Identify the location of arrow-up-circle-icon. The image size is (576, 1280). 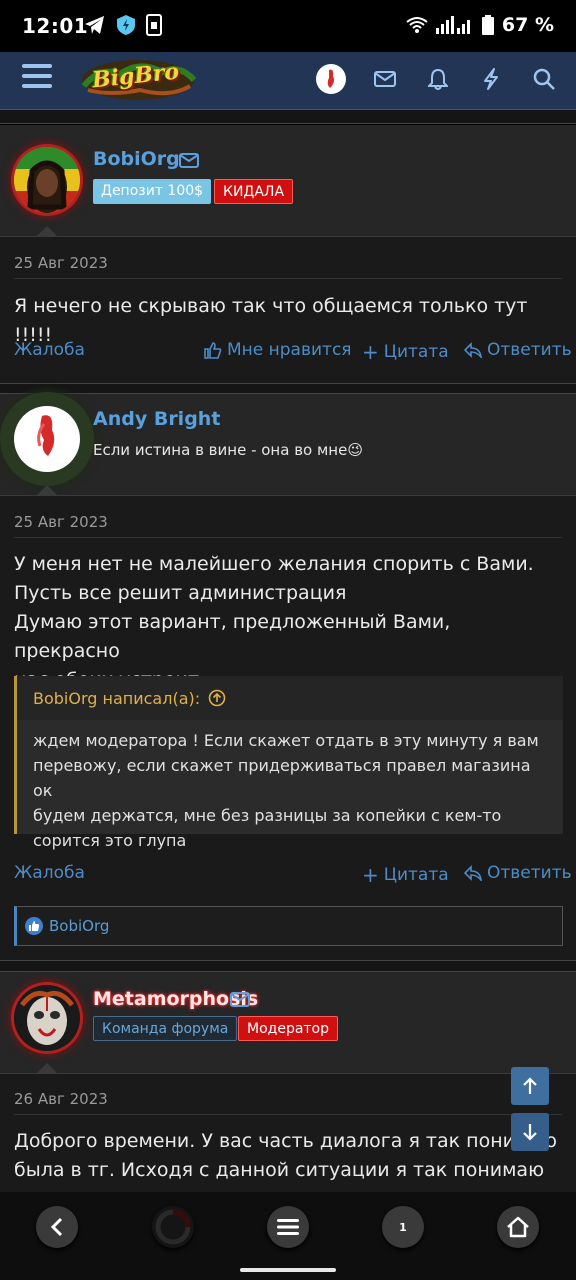
(217, 698).